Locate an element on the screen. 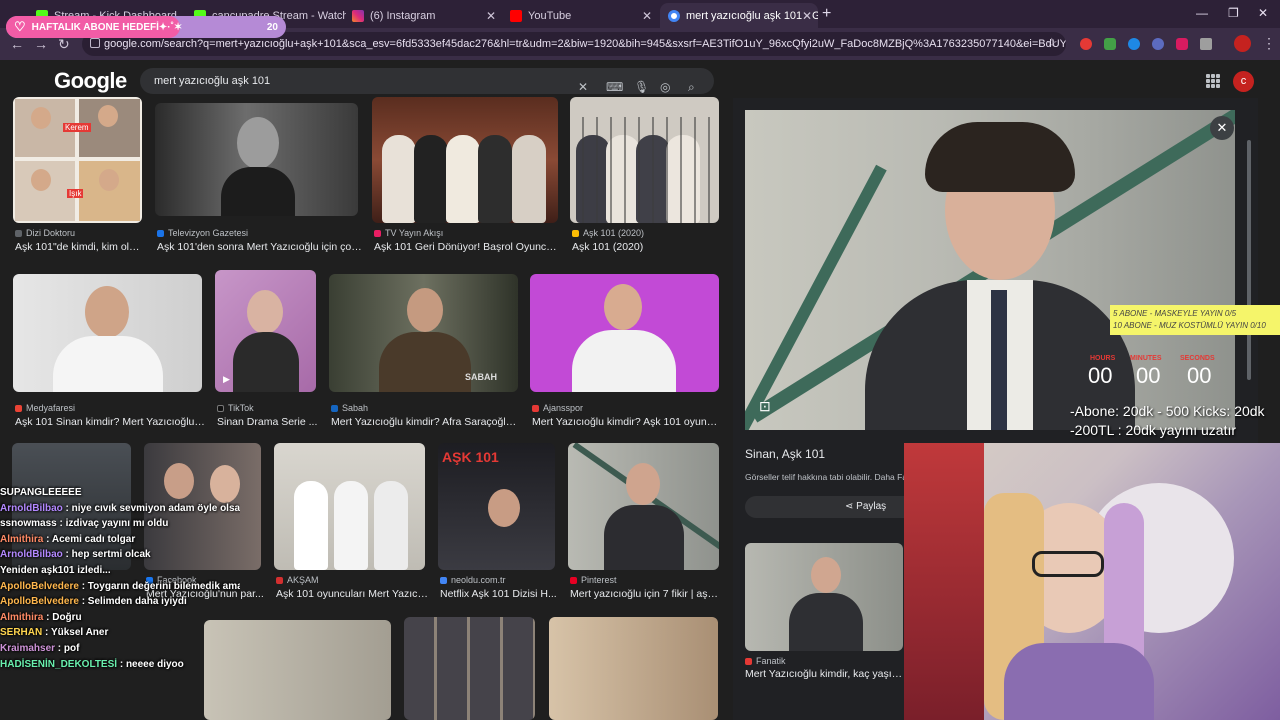 The height and width of the screenshot is (720, 1280). profile-avatar is located at coordinates (1242, 43).